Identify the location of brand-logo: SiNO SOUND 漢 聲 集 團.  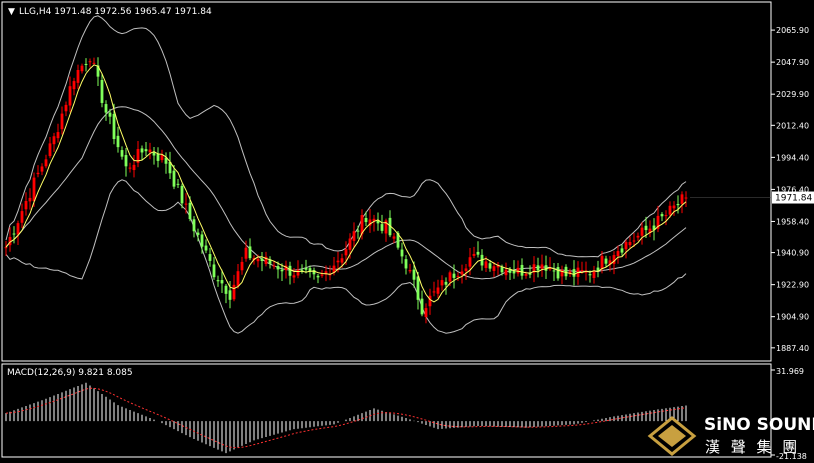
(730, 435).